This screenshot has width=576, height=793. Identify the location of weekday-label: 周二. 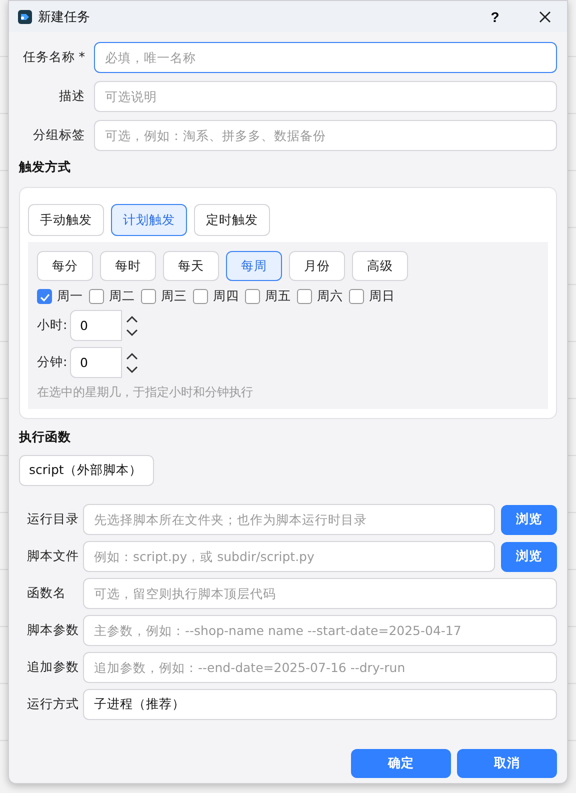
(122, 296).